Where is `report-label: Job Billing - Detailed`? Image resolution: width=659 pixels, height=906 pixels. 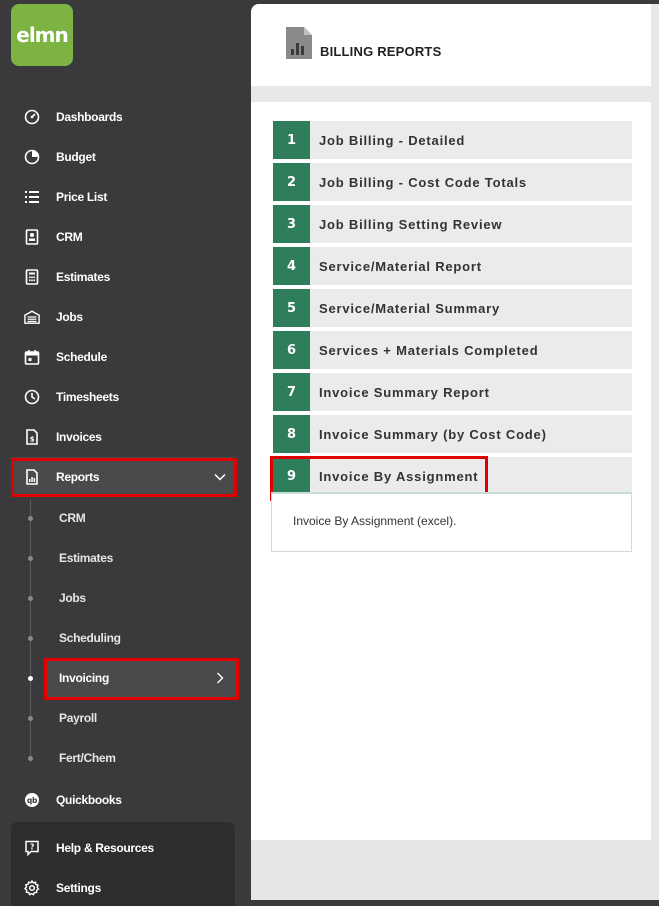 report-label: Job Billing - Detailed is located at coordinates (392, 140).